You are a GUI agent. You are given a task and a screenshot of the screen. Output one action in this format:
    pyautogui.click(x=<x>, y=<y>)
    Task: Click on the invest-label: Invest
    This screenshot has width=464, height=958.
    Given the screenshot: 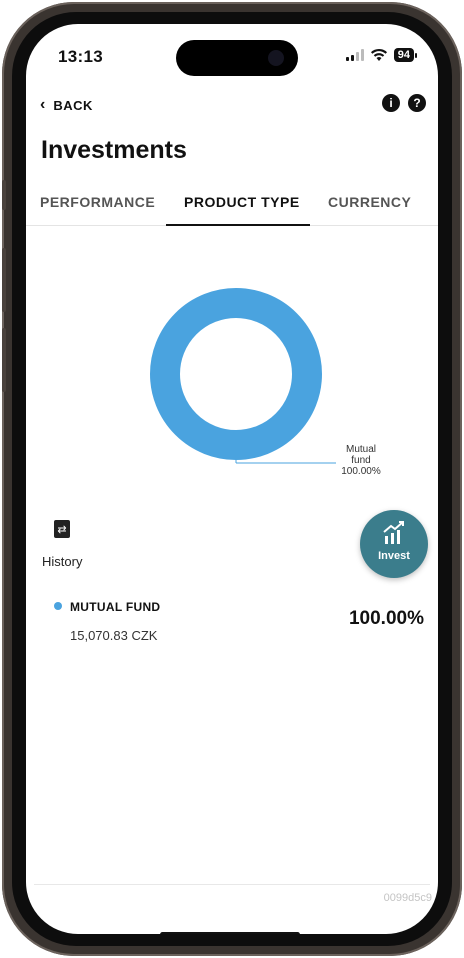 What is the action you would take?
    pyautogui.click(x=394, y=556)
    